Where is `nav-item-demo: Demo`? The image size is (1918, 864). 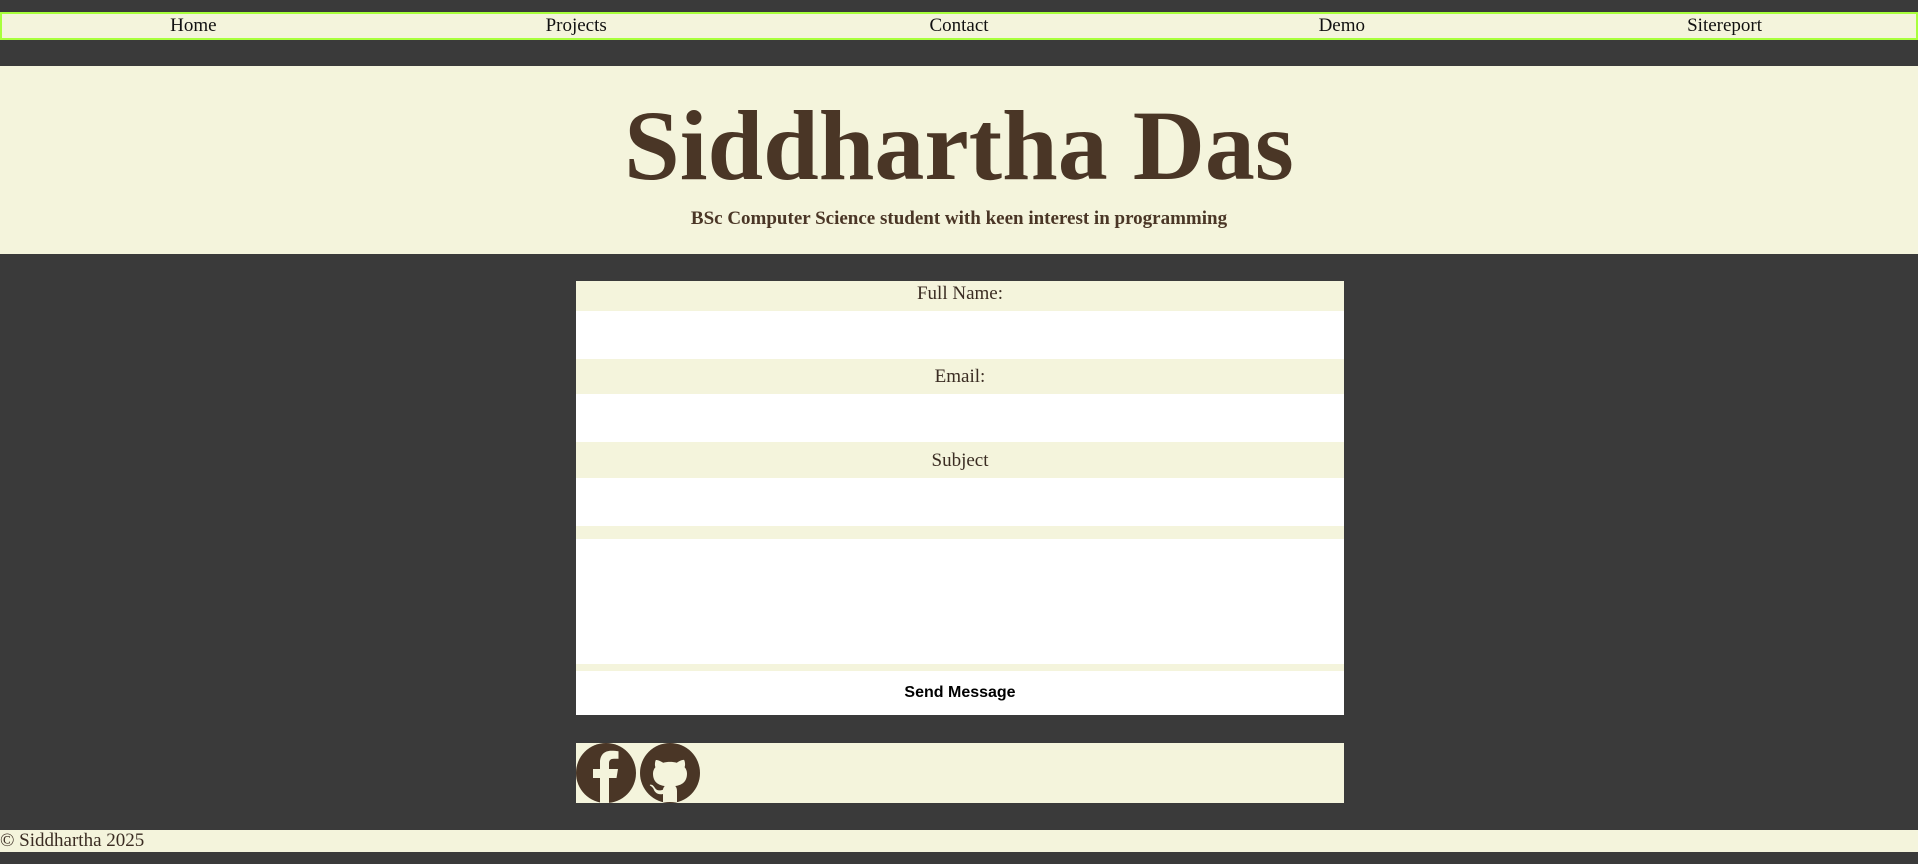 nav-item-demo: Demo is located at coordinates (1341, 26).